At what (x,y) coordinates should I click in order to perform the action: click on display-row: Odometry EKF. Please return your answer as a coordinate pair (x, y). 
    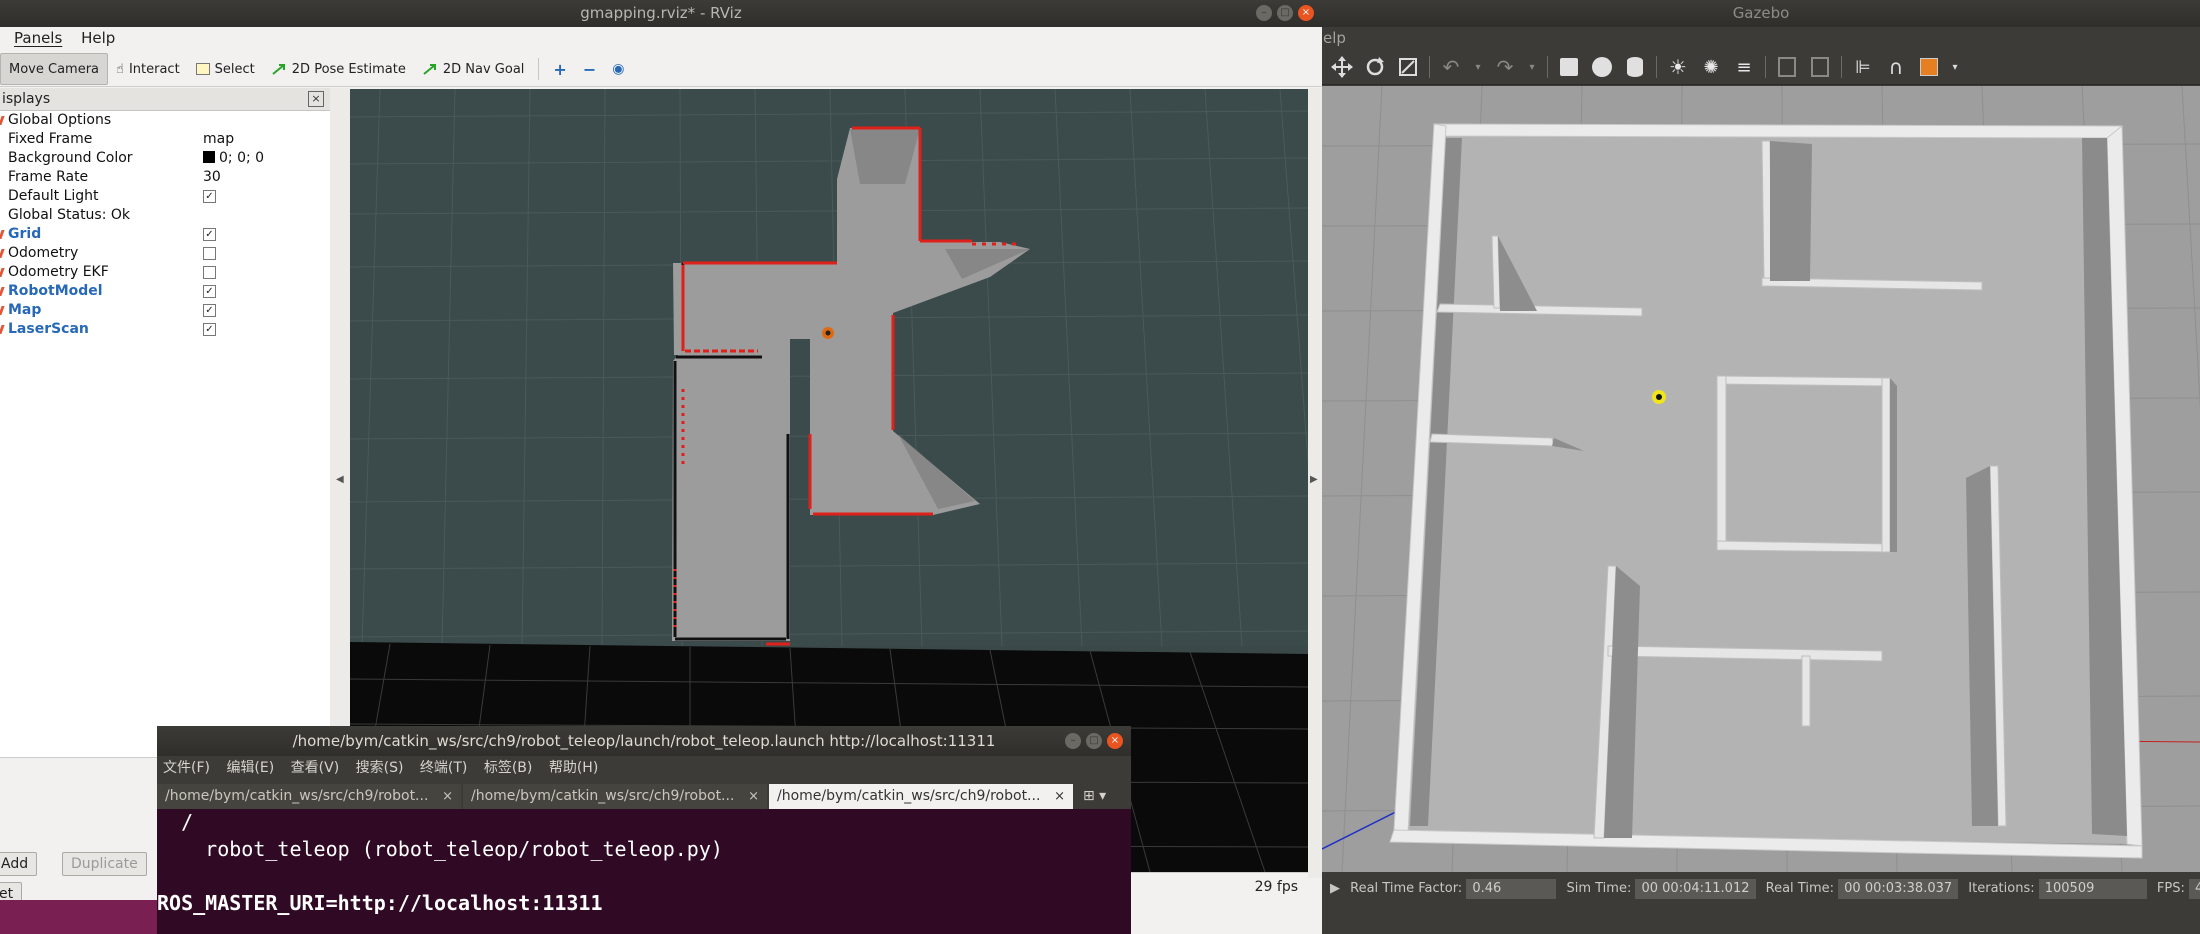
    Looking at the image, I should click on (165, 272).